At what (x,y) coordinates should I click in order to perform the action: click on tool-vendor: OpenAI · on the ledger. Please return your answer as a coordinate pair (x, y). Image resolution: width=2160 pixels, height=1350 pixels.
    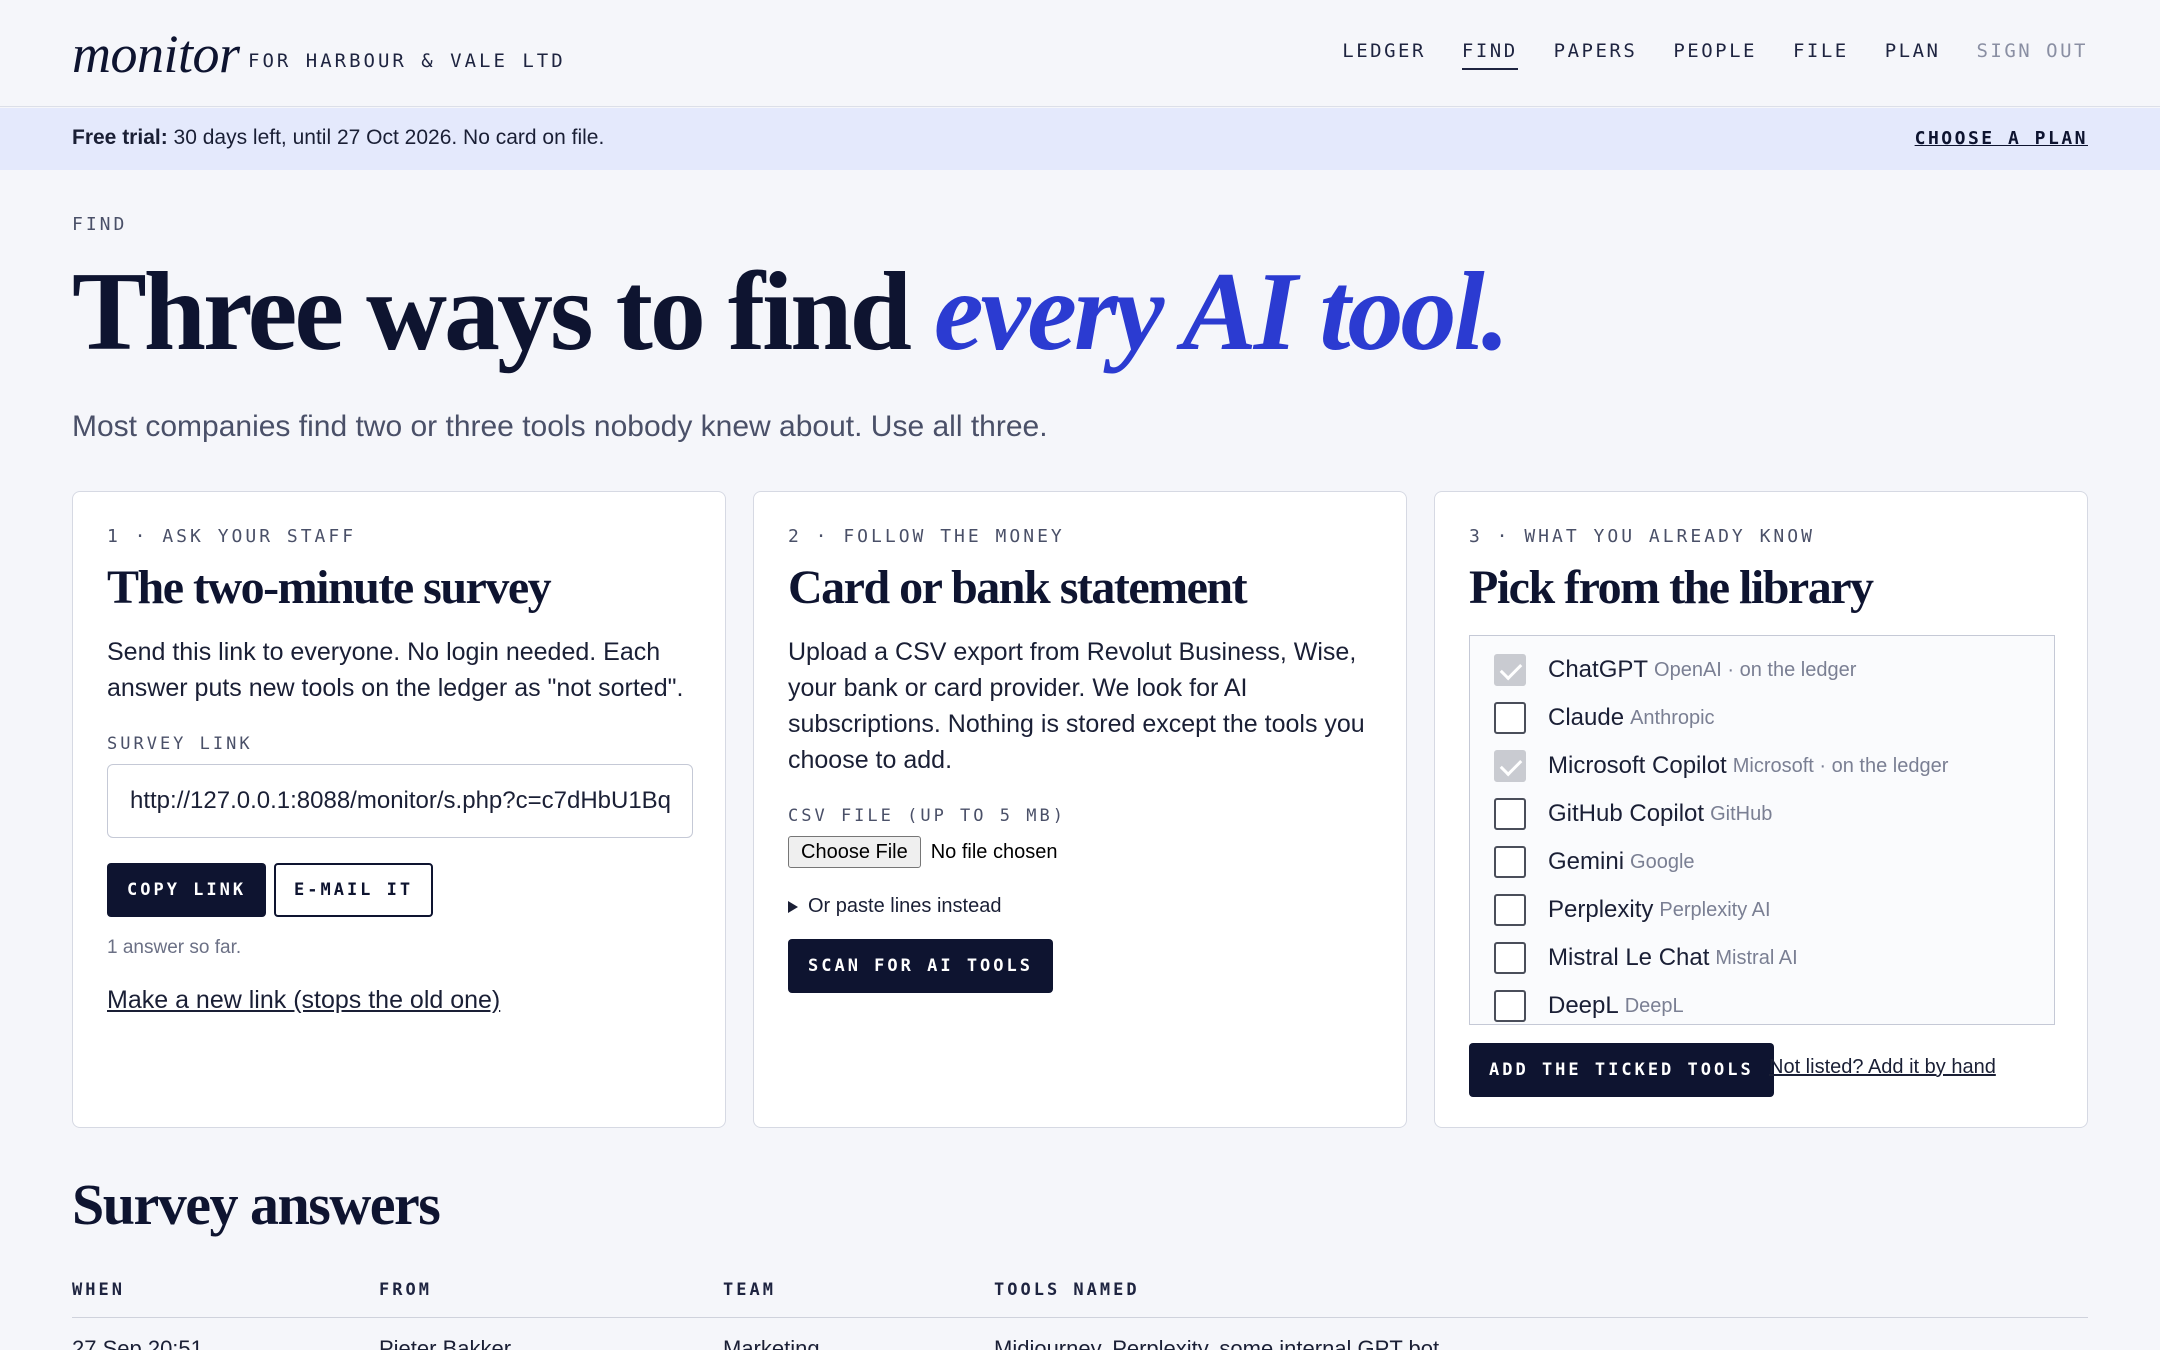
    Looking at the image, I should click on (1755, 669).